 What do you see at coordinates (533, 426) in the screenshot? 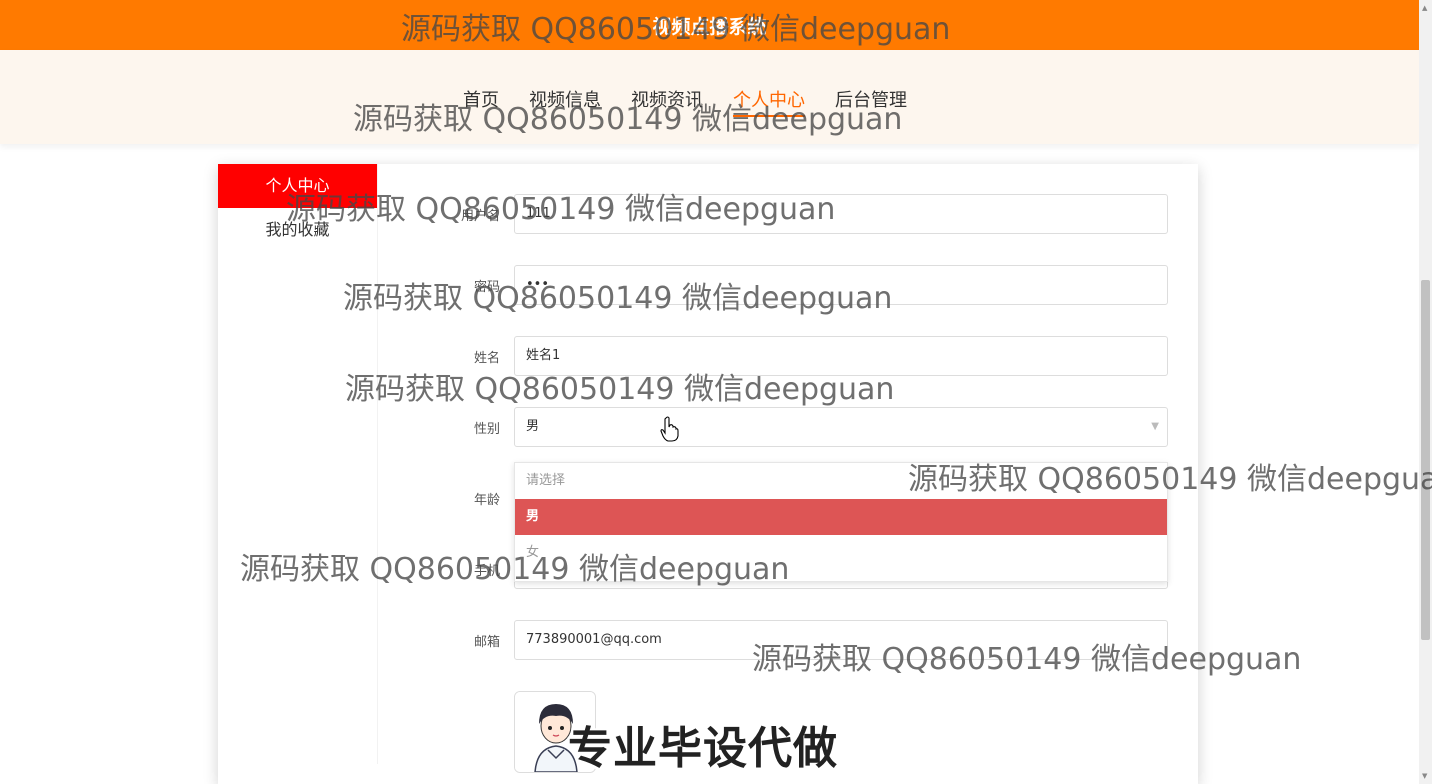
I see `gender-select-value: 男` at bounding box center [533, 426].